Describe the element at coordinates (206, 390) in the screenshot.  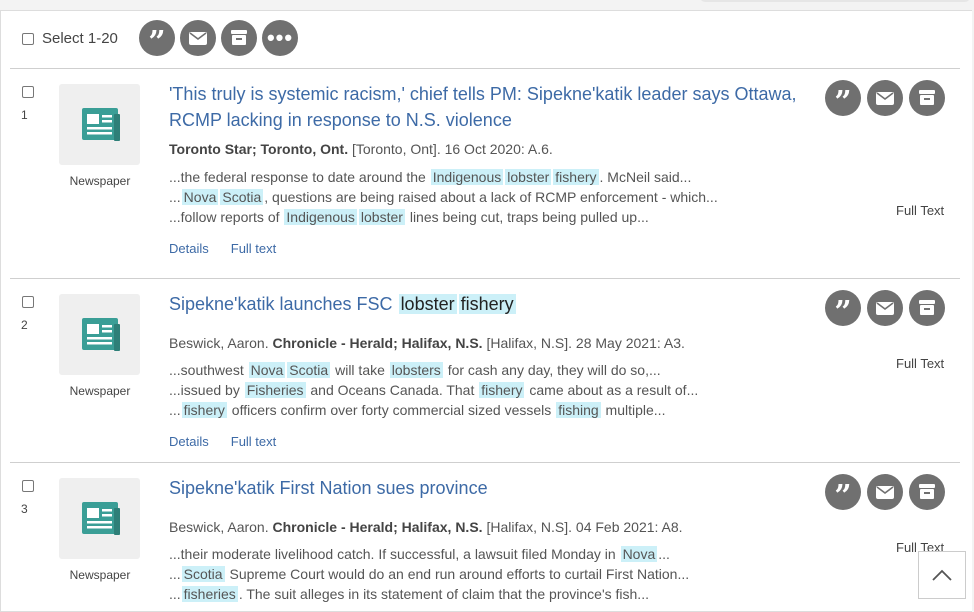
I see `snippet-text: ...issued by` at that location.